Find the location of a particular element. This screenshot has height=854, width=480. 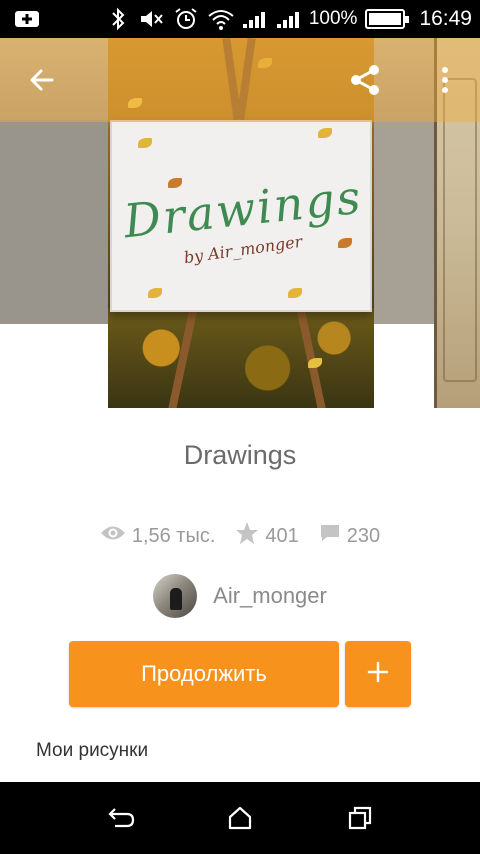

comments-stat: 230 is located at coordinates (349, 536).